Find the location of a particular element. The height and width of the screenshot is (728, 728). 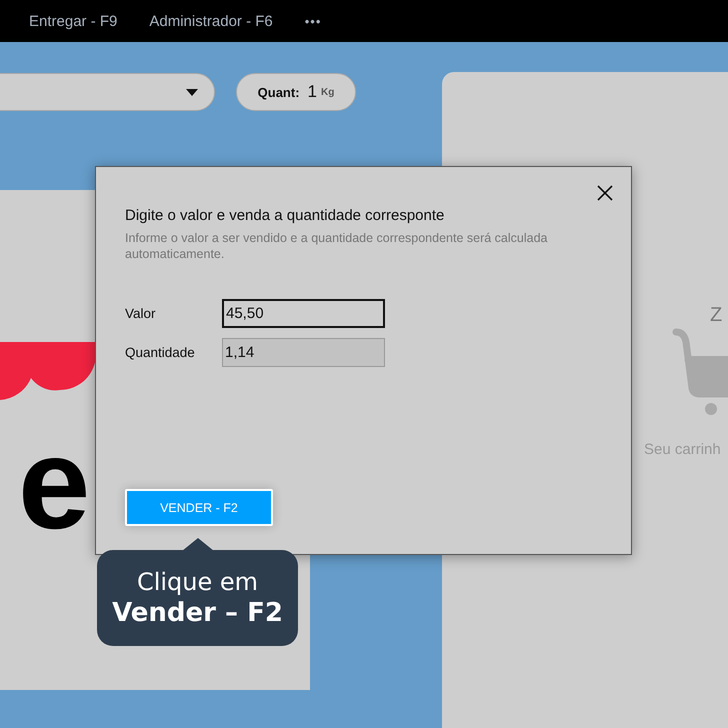

quantity-unit: Kg is located at coordinates (327, 92).